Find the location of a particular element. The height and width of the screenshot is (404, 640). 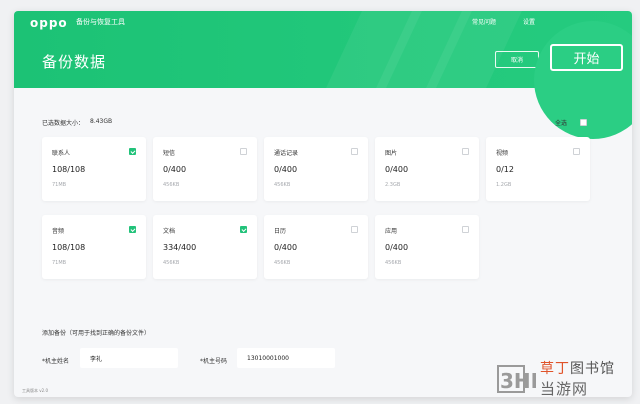

watermark-logo-text: 3HE is located at coordinates (518, 381).